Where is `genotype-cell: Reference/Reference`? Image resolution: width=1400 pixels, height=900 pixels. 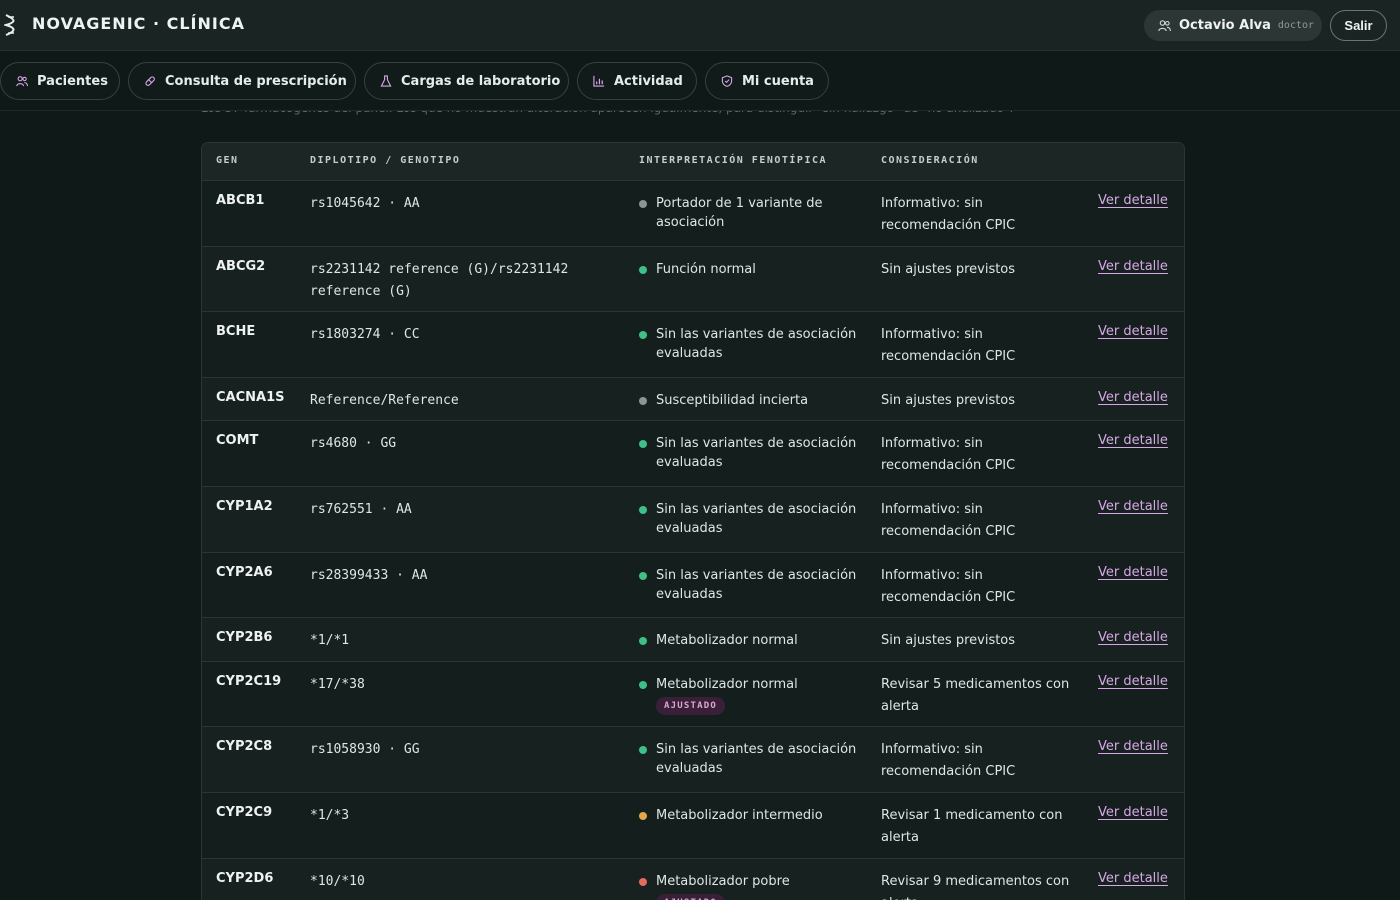 genotype-cell: Reference/Reference is located at coordinates (384, 400).